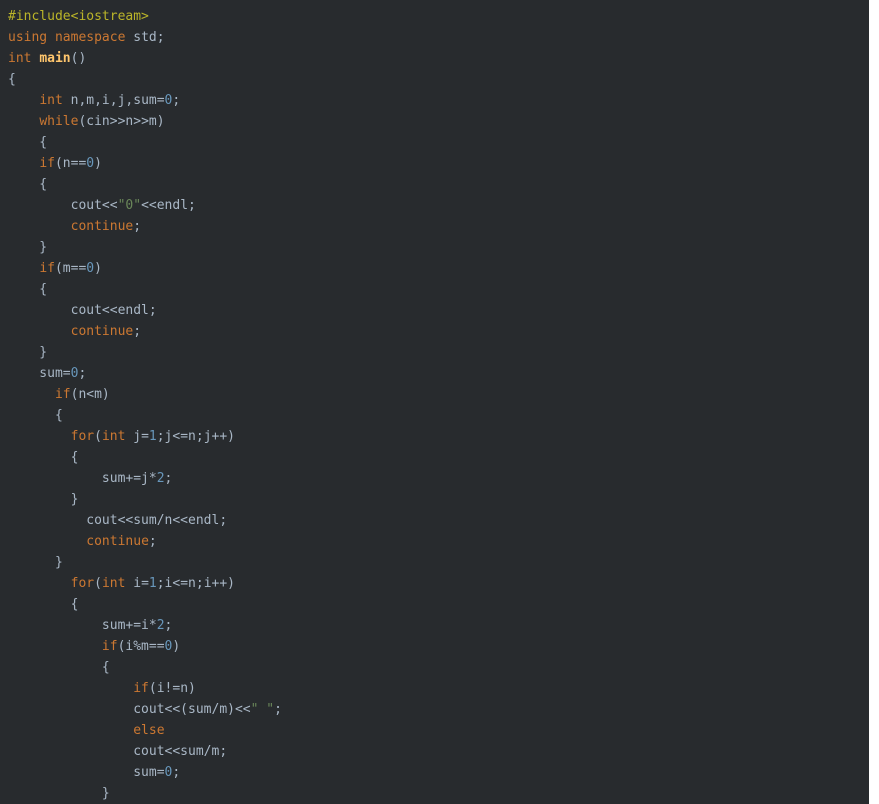 The width and height of the screenshot is (879, 804). I want to click on code-token: j=, so click(137, 436).